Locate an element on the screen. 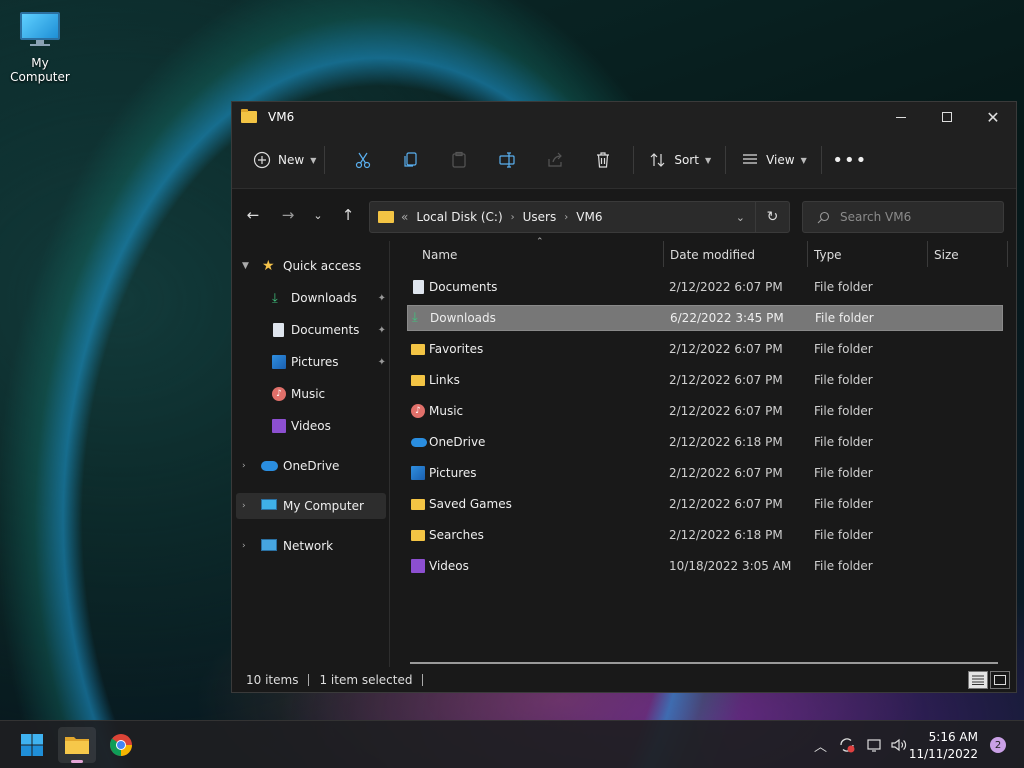 The width and height of the screenshot is (1024, 768). taskbar-file-explorer is located at coordinates (77, 745).